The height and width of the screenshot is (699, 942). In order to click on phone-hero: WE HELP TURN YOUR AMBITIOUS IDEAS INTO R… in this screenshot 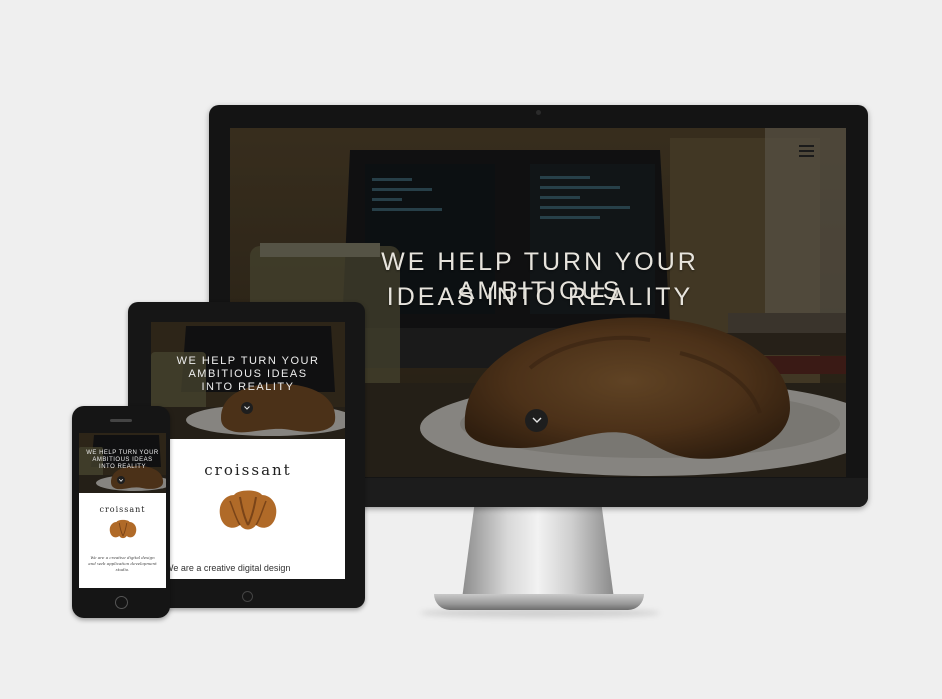, I will do `click(122, 463)`.